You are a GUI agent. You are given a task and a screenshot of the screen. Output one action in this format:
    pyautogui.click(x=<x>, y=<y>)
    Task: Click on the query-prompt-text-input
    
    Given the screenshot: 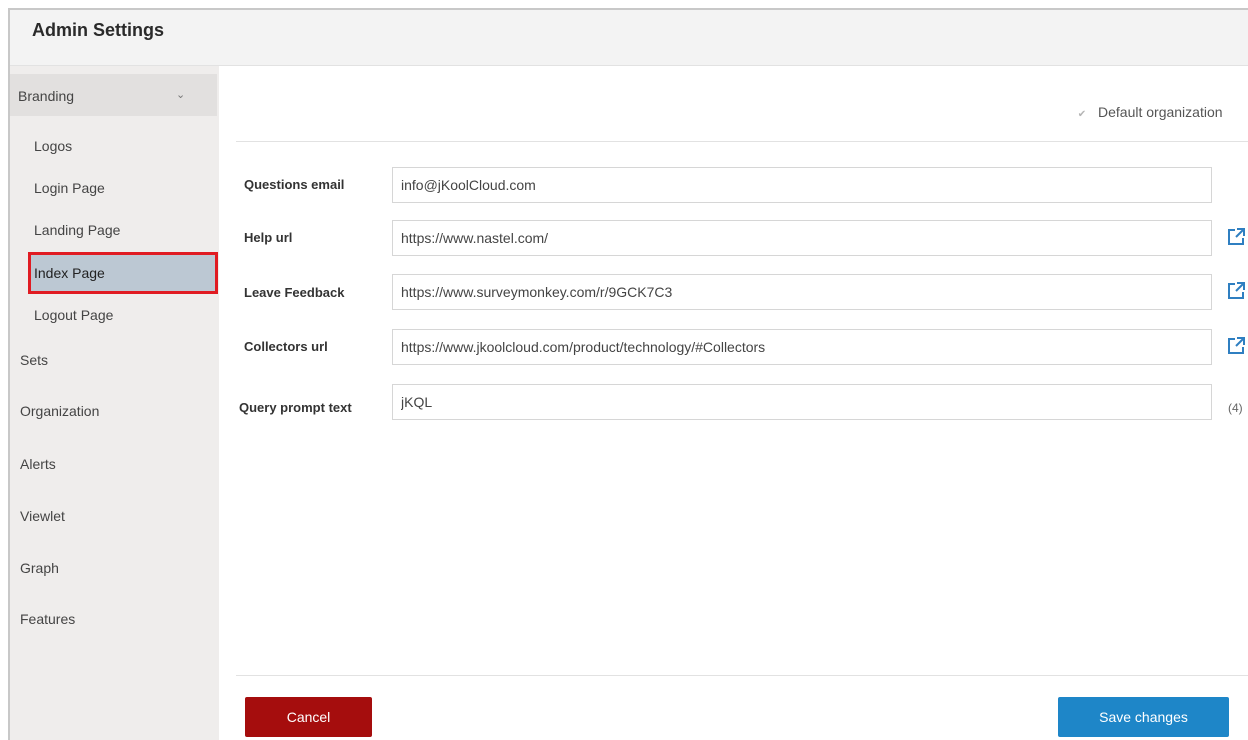 What is the action you would take?
    pyautogui.click(x=802, y=402)
    